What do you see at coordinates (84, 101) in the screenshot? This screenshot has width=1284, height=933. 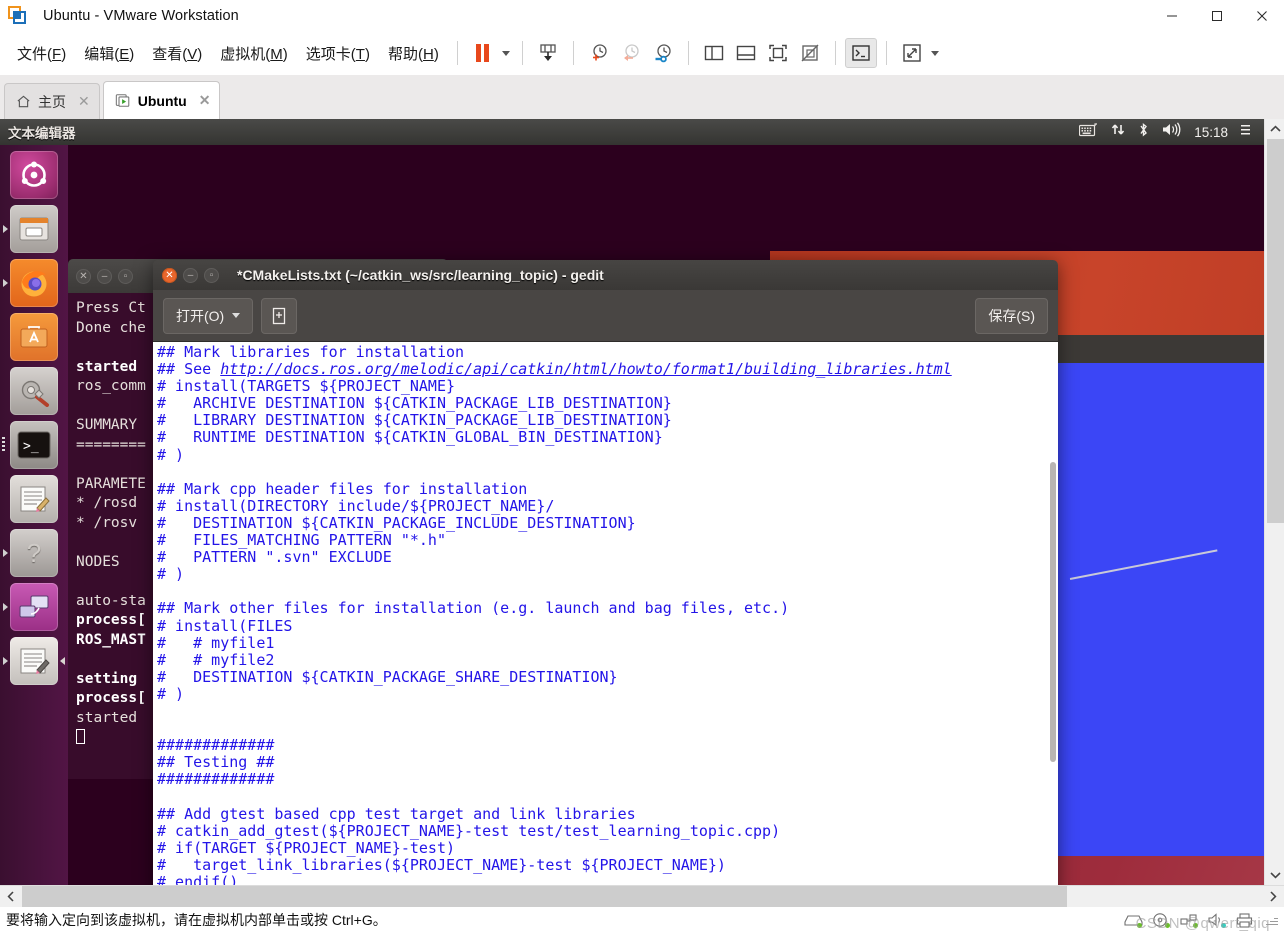 I see `tab-home-close-icon: ✕` at bounding box center [84, 101].